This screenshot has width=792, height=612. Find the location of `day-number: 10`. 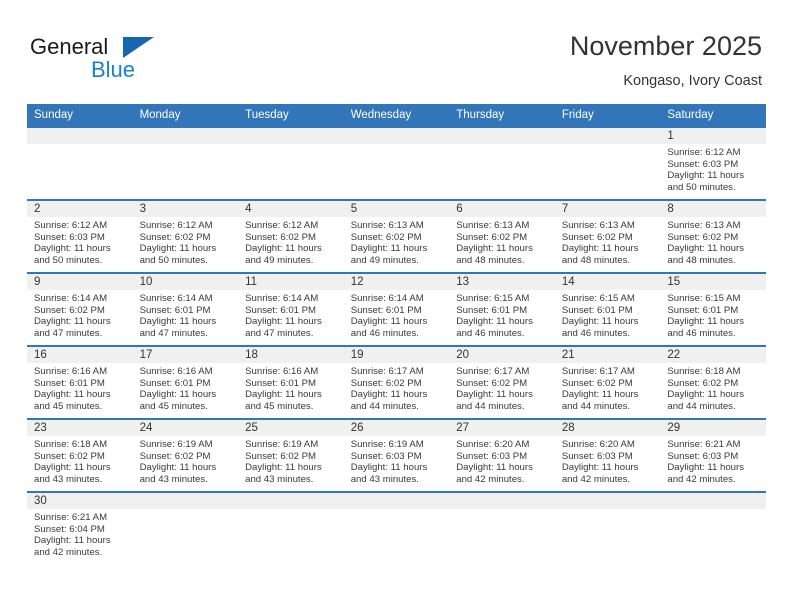

day-number: 10 is located at coordinates (185, 282).